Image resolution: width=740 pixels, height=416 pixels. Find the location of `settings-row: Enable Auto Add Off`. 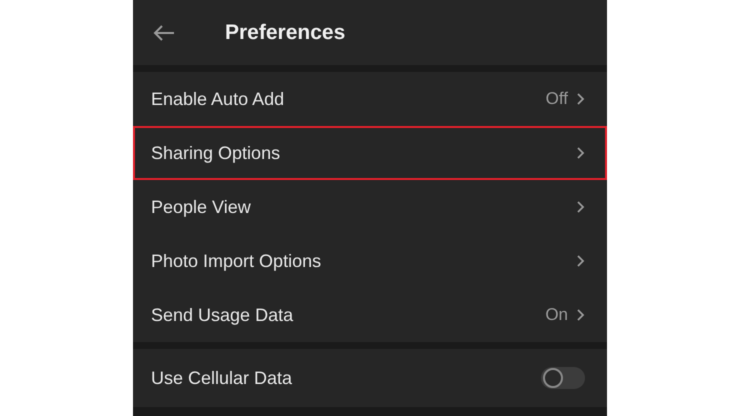

settings-row: Enable Auto Add Off is located at coordinates (370, 99).